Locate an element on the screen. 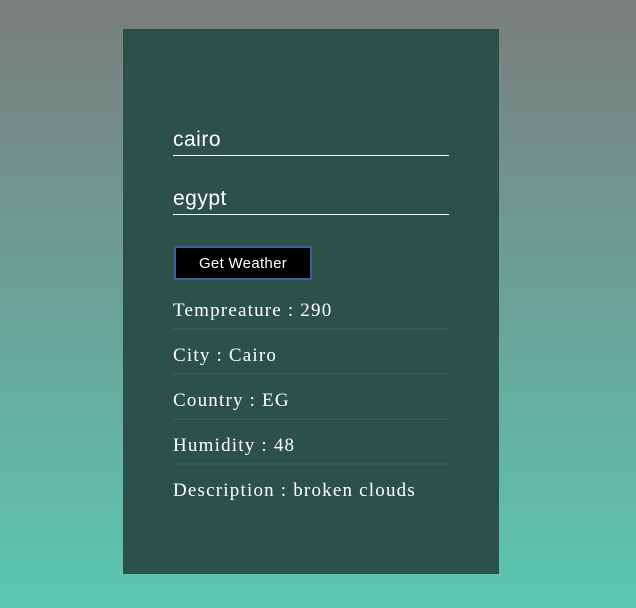 This screenshot has width=636, height=608. country-input is located at coordinates (311, 200).